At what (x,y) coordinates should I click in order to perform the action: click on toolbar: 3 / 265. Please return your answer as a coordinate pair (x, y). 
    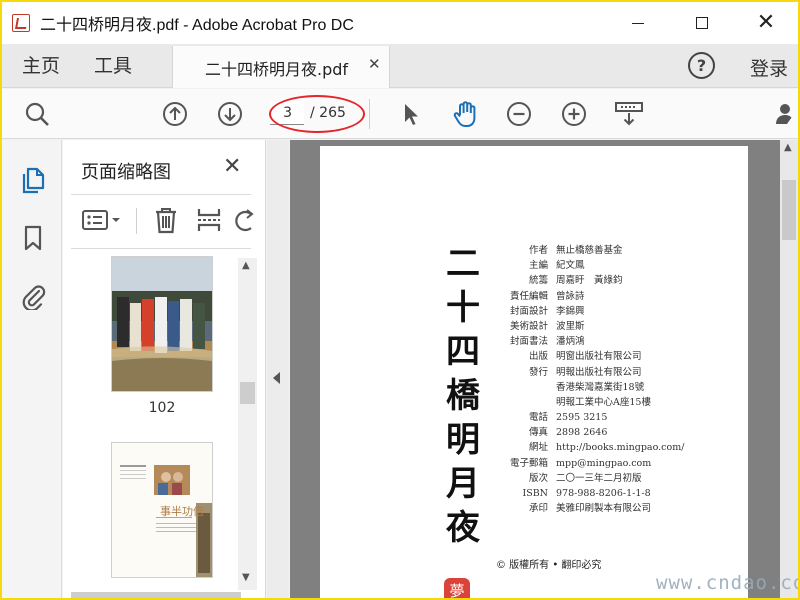
    Looking at the image, I should click on (400, 114).